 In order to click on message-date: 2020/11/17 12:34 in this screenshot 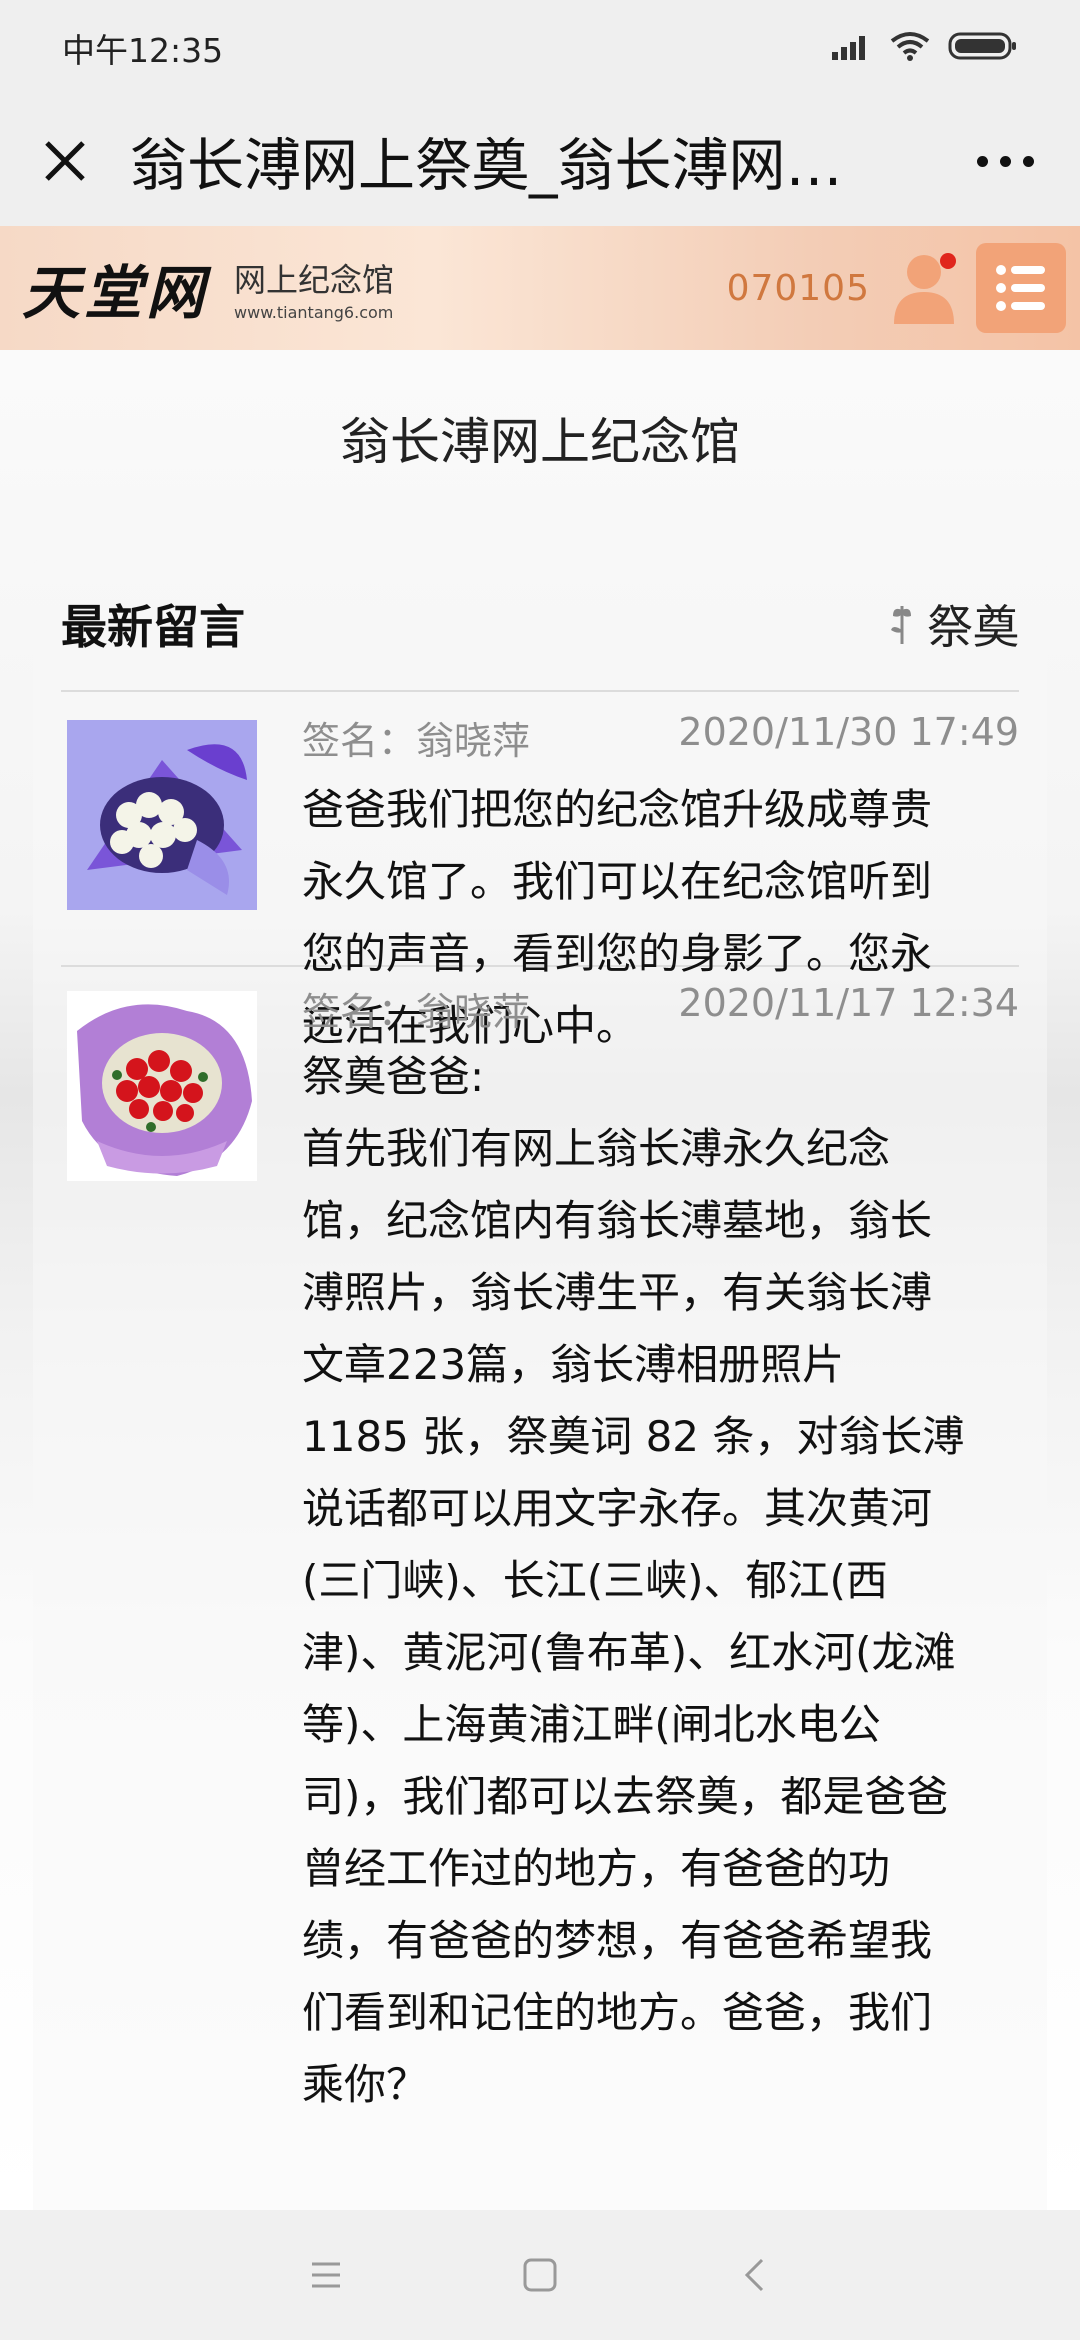, I will do `click(848, 1003)`.